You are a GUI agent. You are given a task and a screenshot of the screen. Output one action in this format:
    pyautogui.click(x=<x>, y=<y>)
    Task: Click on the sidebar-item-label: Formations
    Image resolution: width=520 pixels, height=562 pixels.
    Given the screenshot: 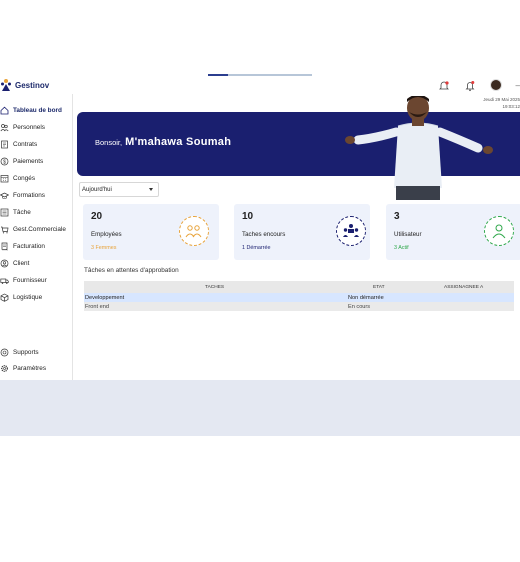 What is the action you would take?
    pyautogui.click(x=29, y=195)
    